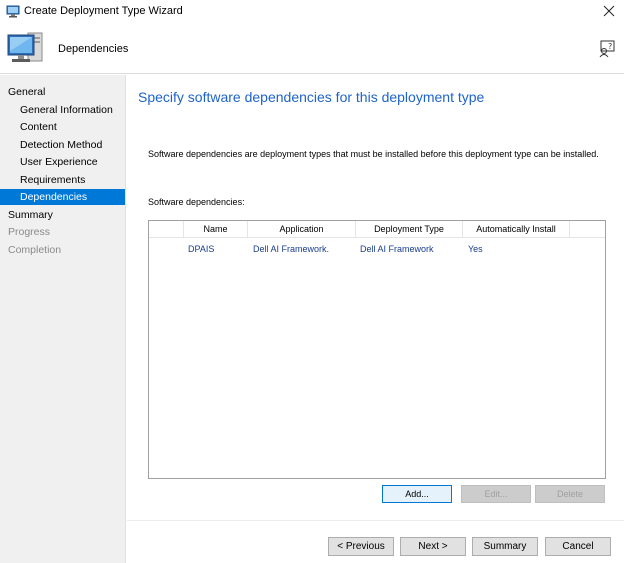 This screenshot has width=624, height=563. Describe the element at coordinates (312, 49) in the screenshot. I see `wizard-header: Dependencies ?` at that location.